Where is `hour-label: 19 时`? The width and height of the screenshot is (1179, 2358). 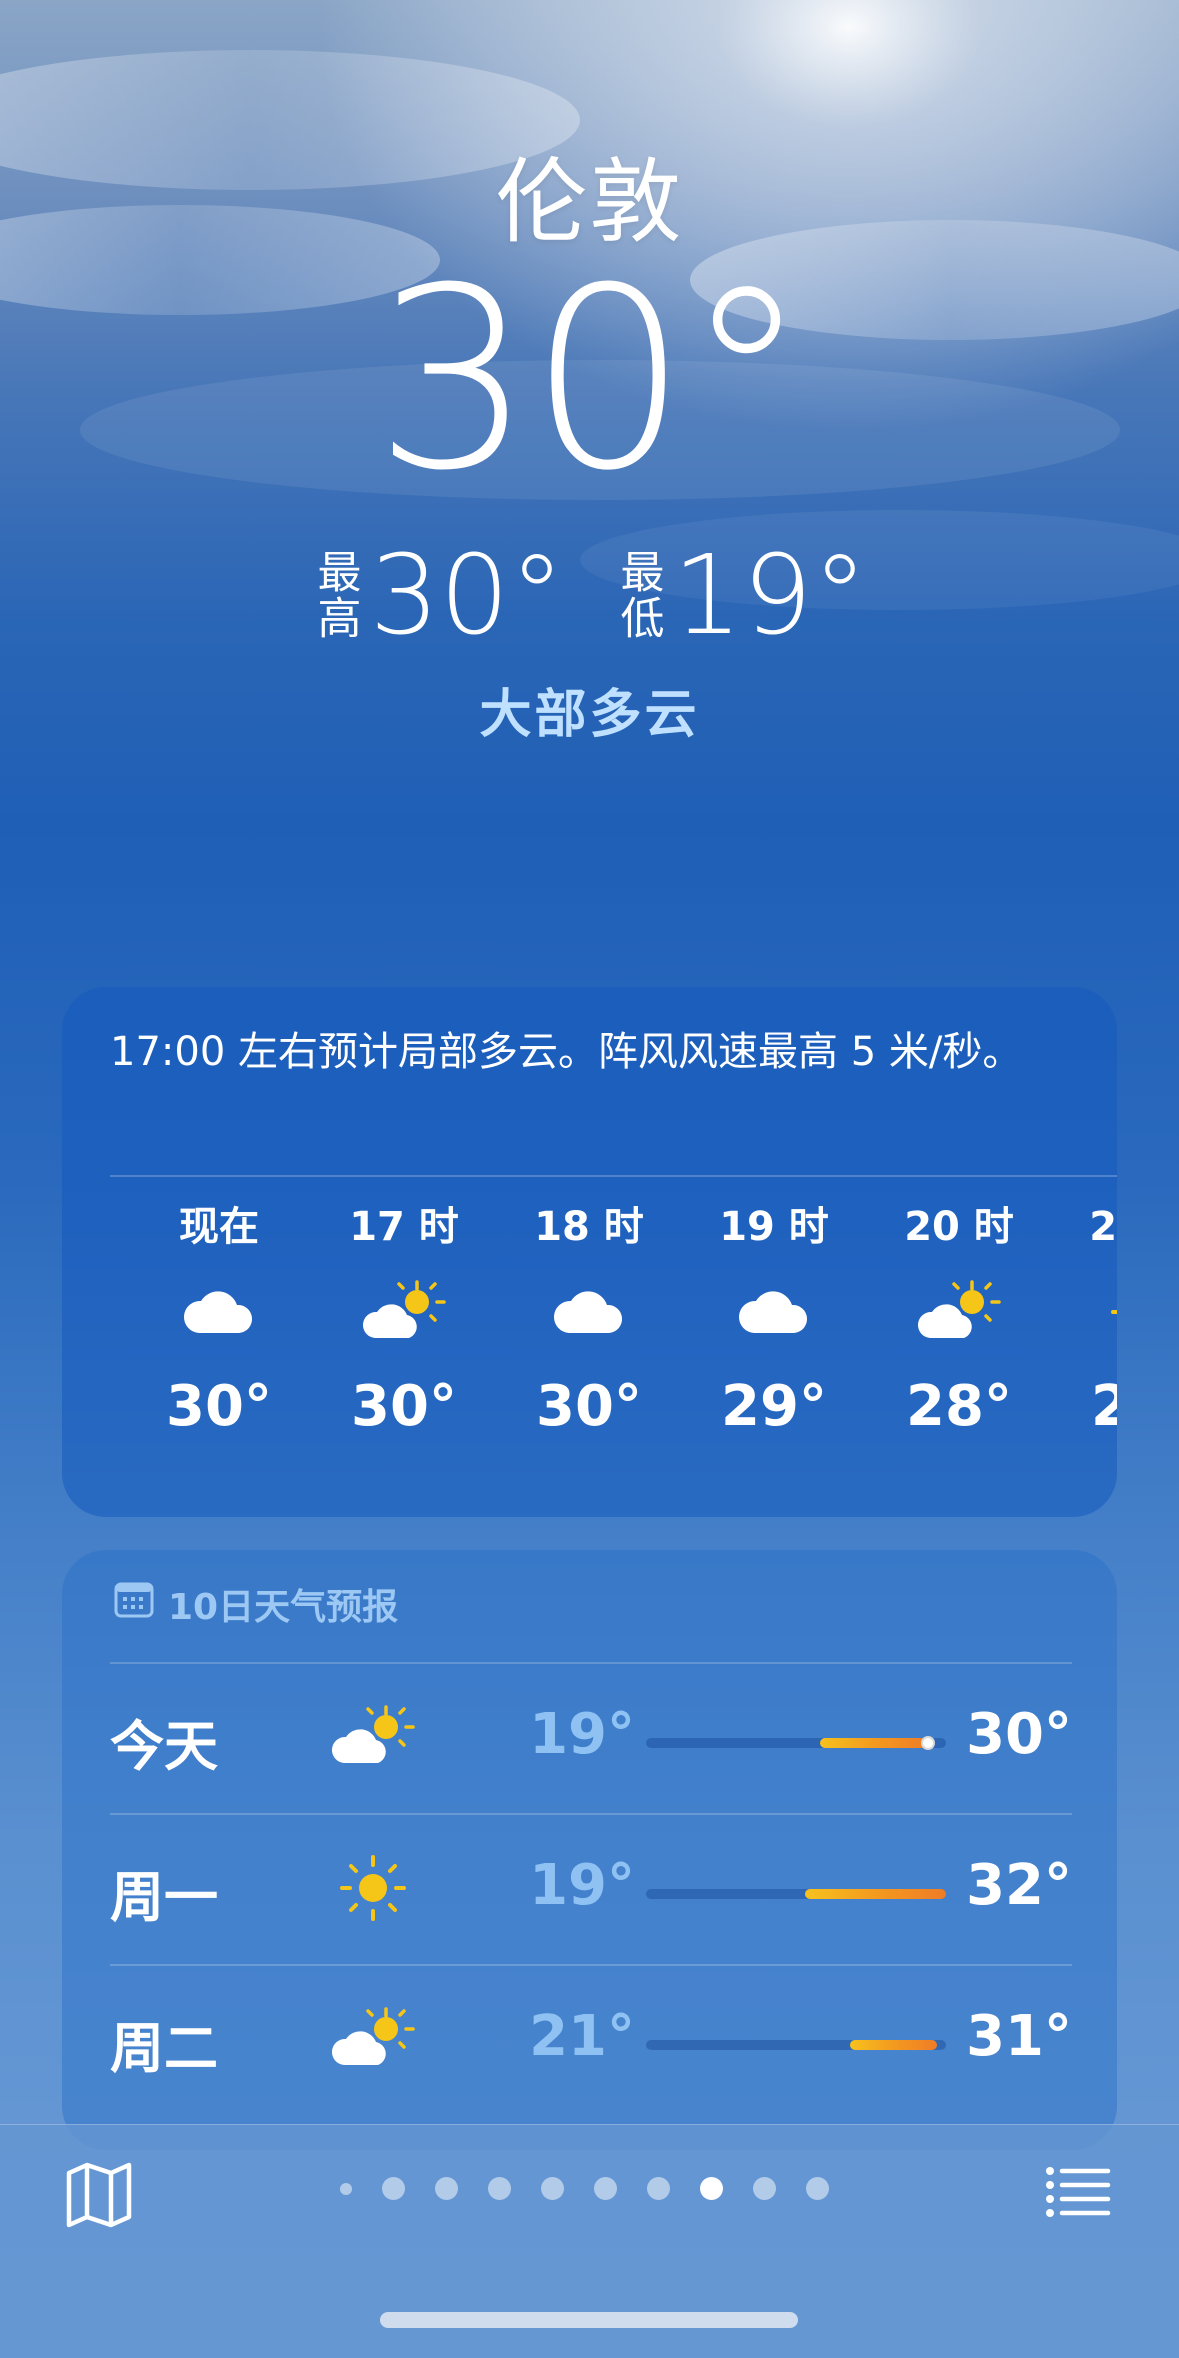
hour-label: 19 时 is located at coordinates (774, 1227).